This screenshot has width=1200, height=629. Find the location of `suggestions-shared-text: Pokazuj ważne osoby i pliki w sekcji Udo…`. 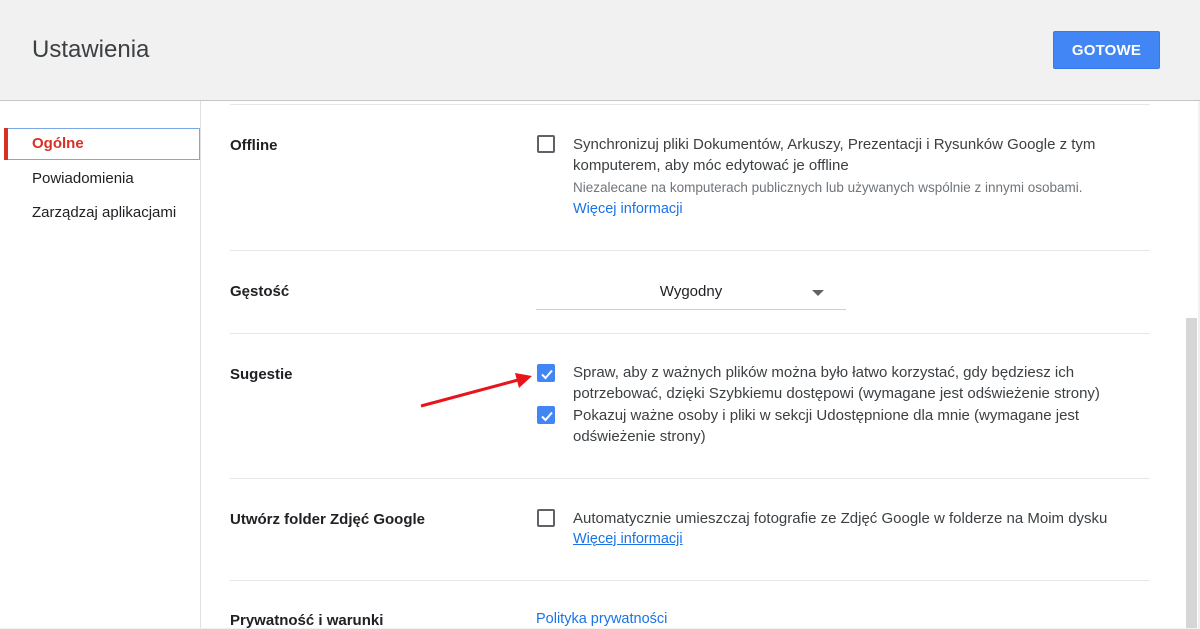

suggestions-shared-text: Pokazuj ważne osoby i pliki w sekcji Udo… is located at coordinates (826, 426).